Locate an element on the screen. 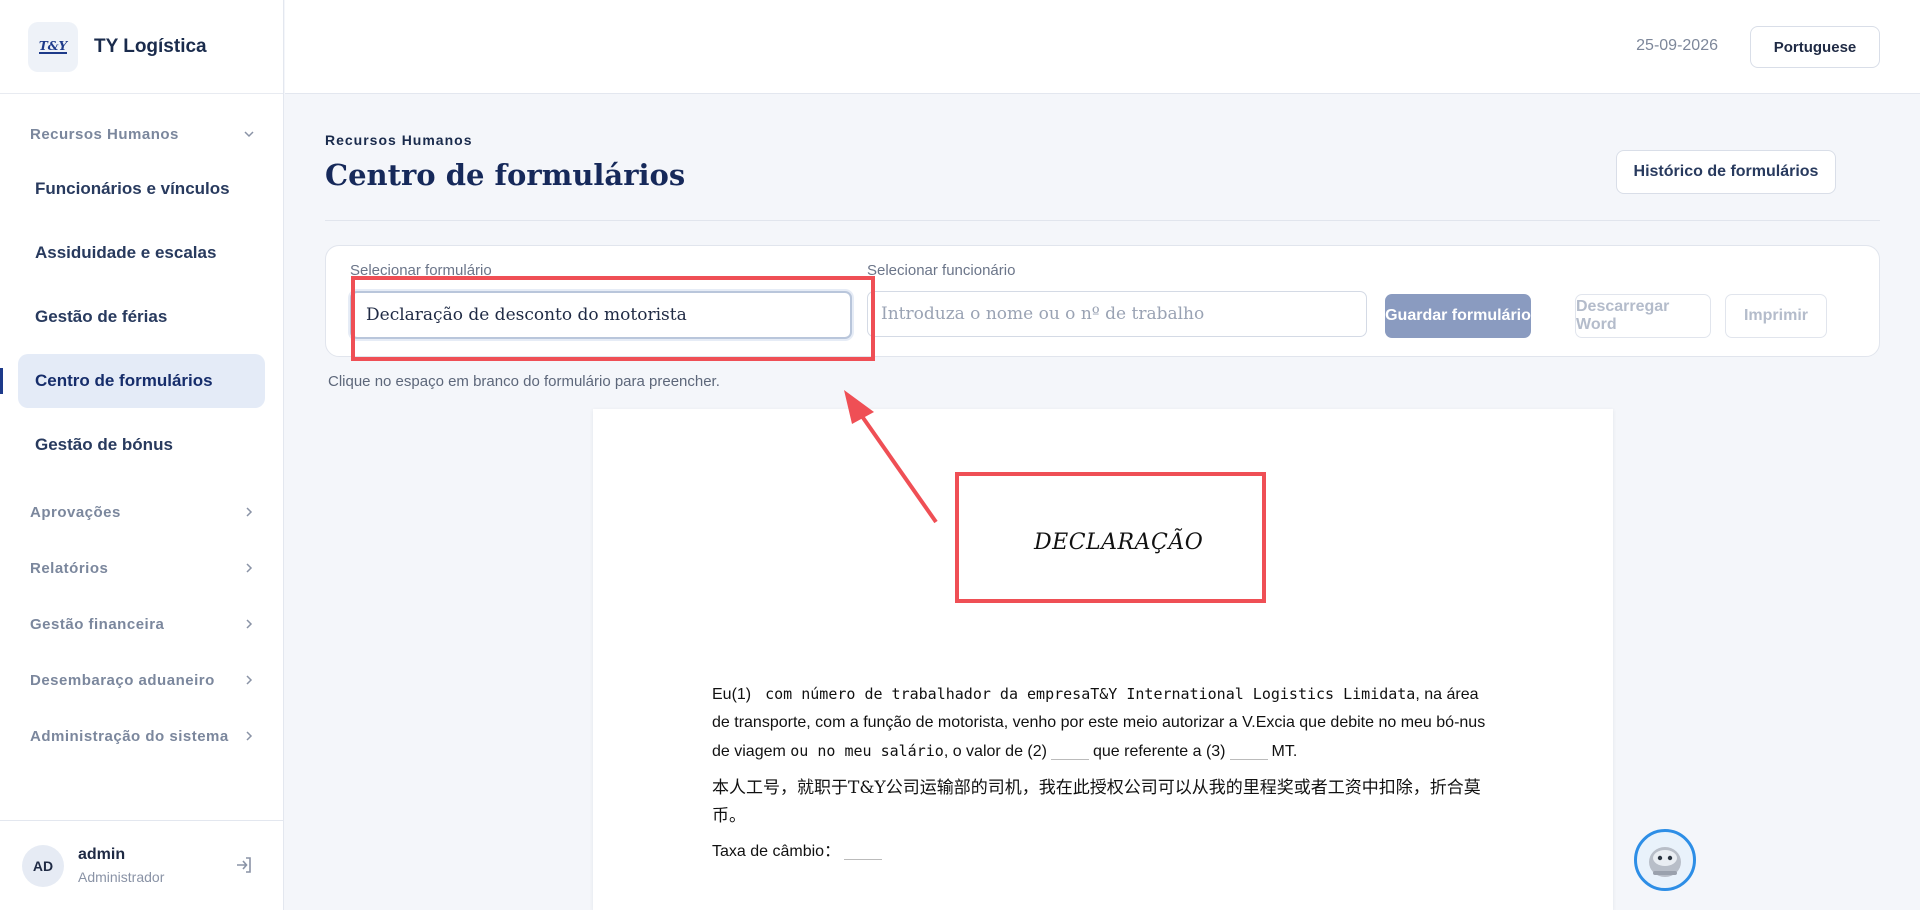  blank-field-exchange-rate is located at coordinates (863, 851).